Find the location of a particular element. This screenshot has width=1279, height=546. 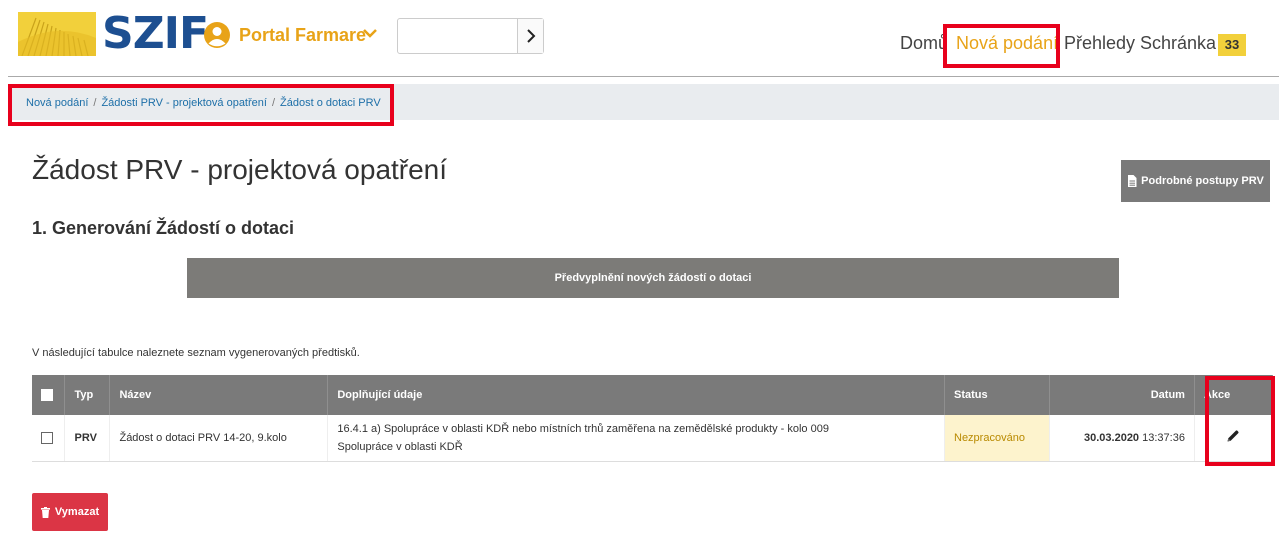

column-header-name: Název is located at coordinates (219, 395).